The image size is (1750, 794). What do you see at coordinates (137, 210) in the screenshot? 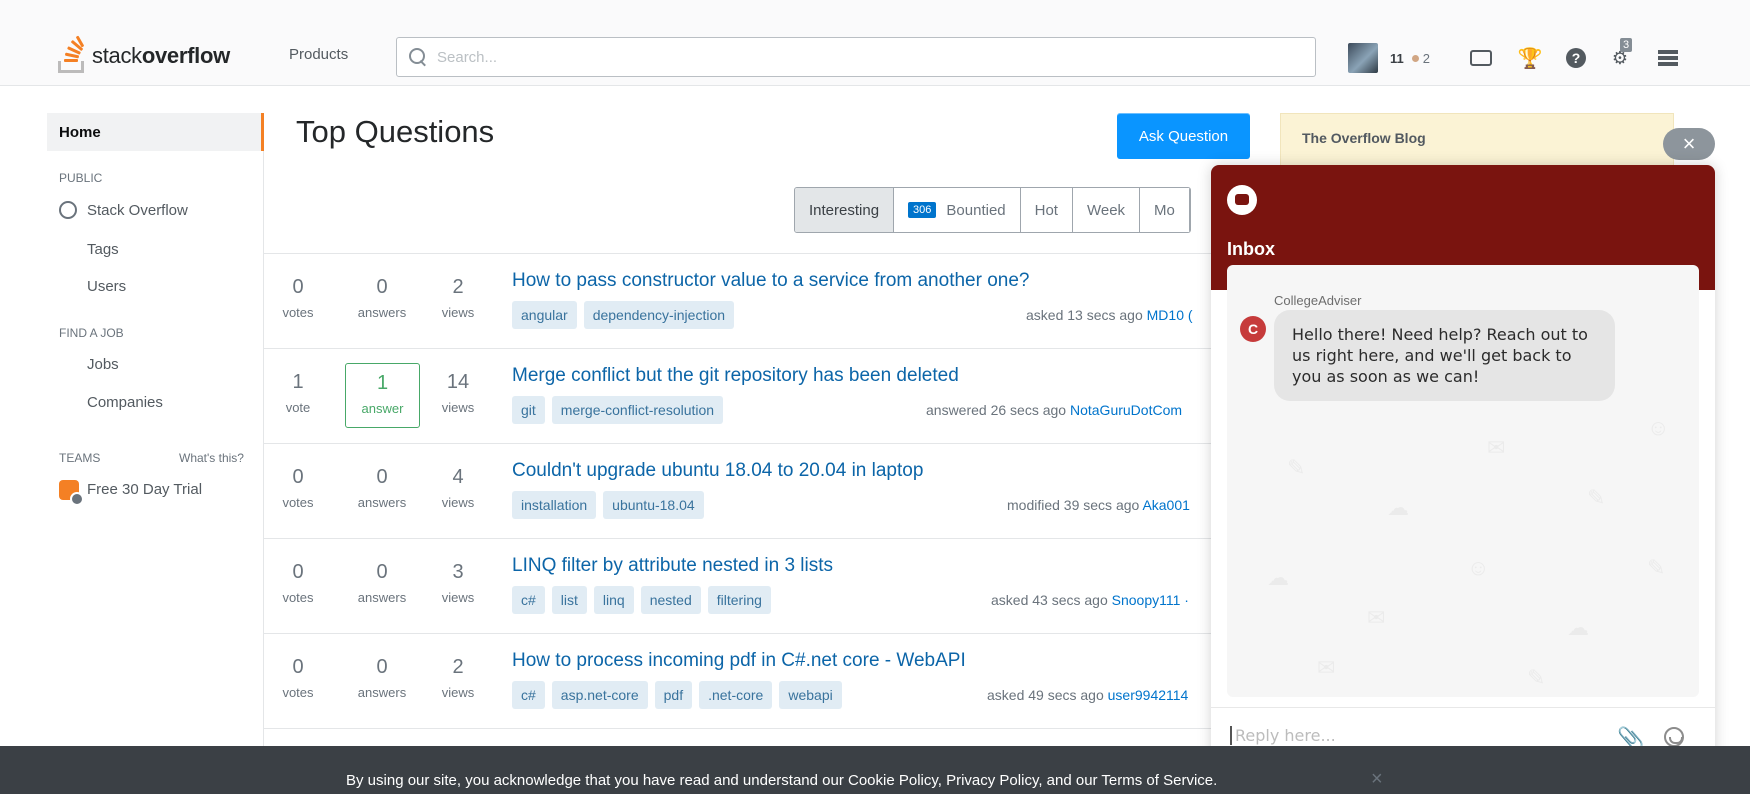
I see `nav-stack-overflow: Stack Overflow` at bounding box center [137, 210].